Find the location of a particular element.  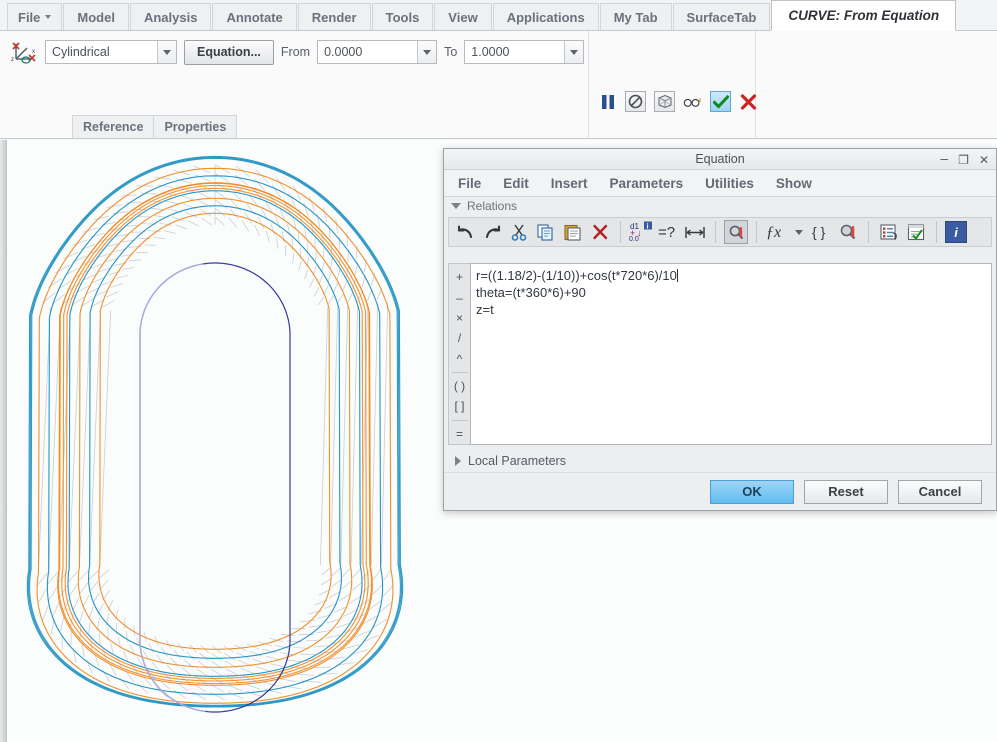

tab-curve-from-equation-label: CURVE: From Equation is located at coordinates (864, 15).